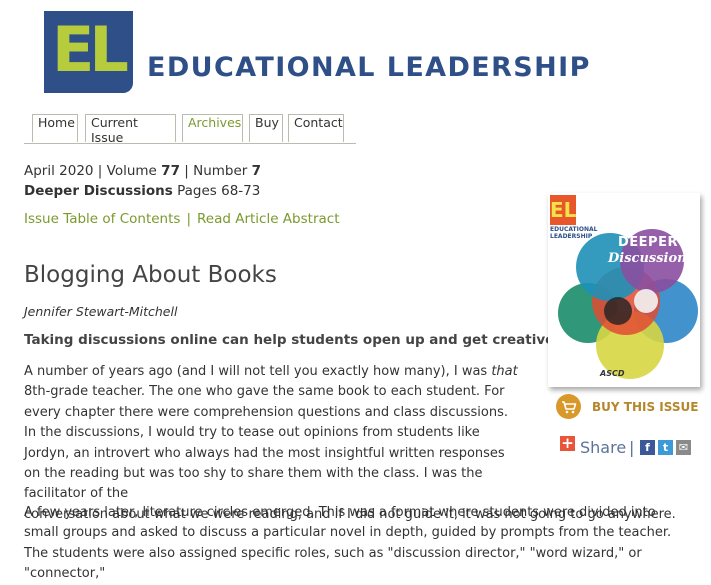  I want to click on cover-title: DEEPER, so click(648, 242).